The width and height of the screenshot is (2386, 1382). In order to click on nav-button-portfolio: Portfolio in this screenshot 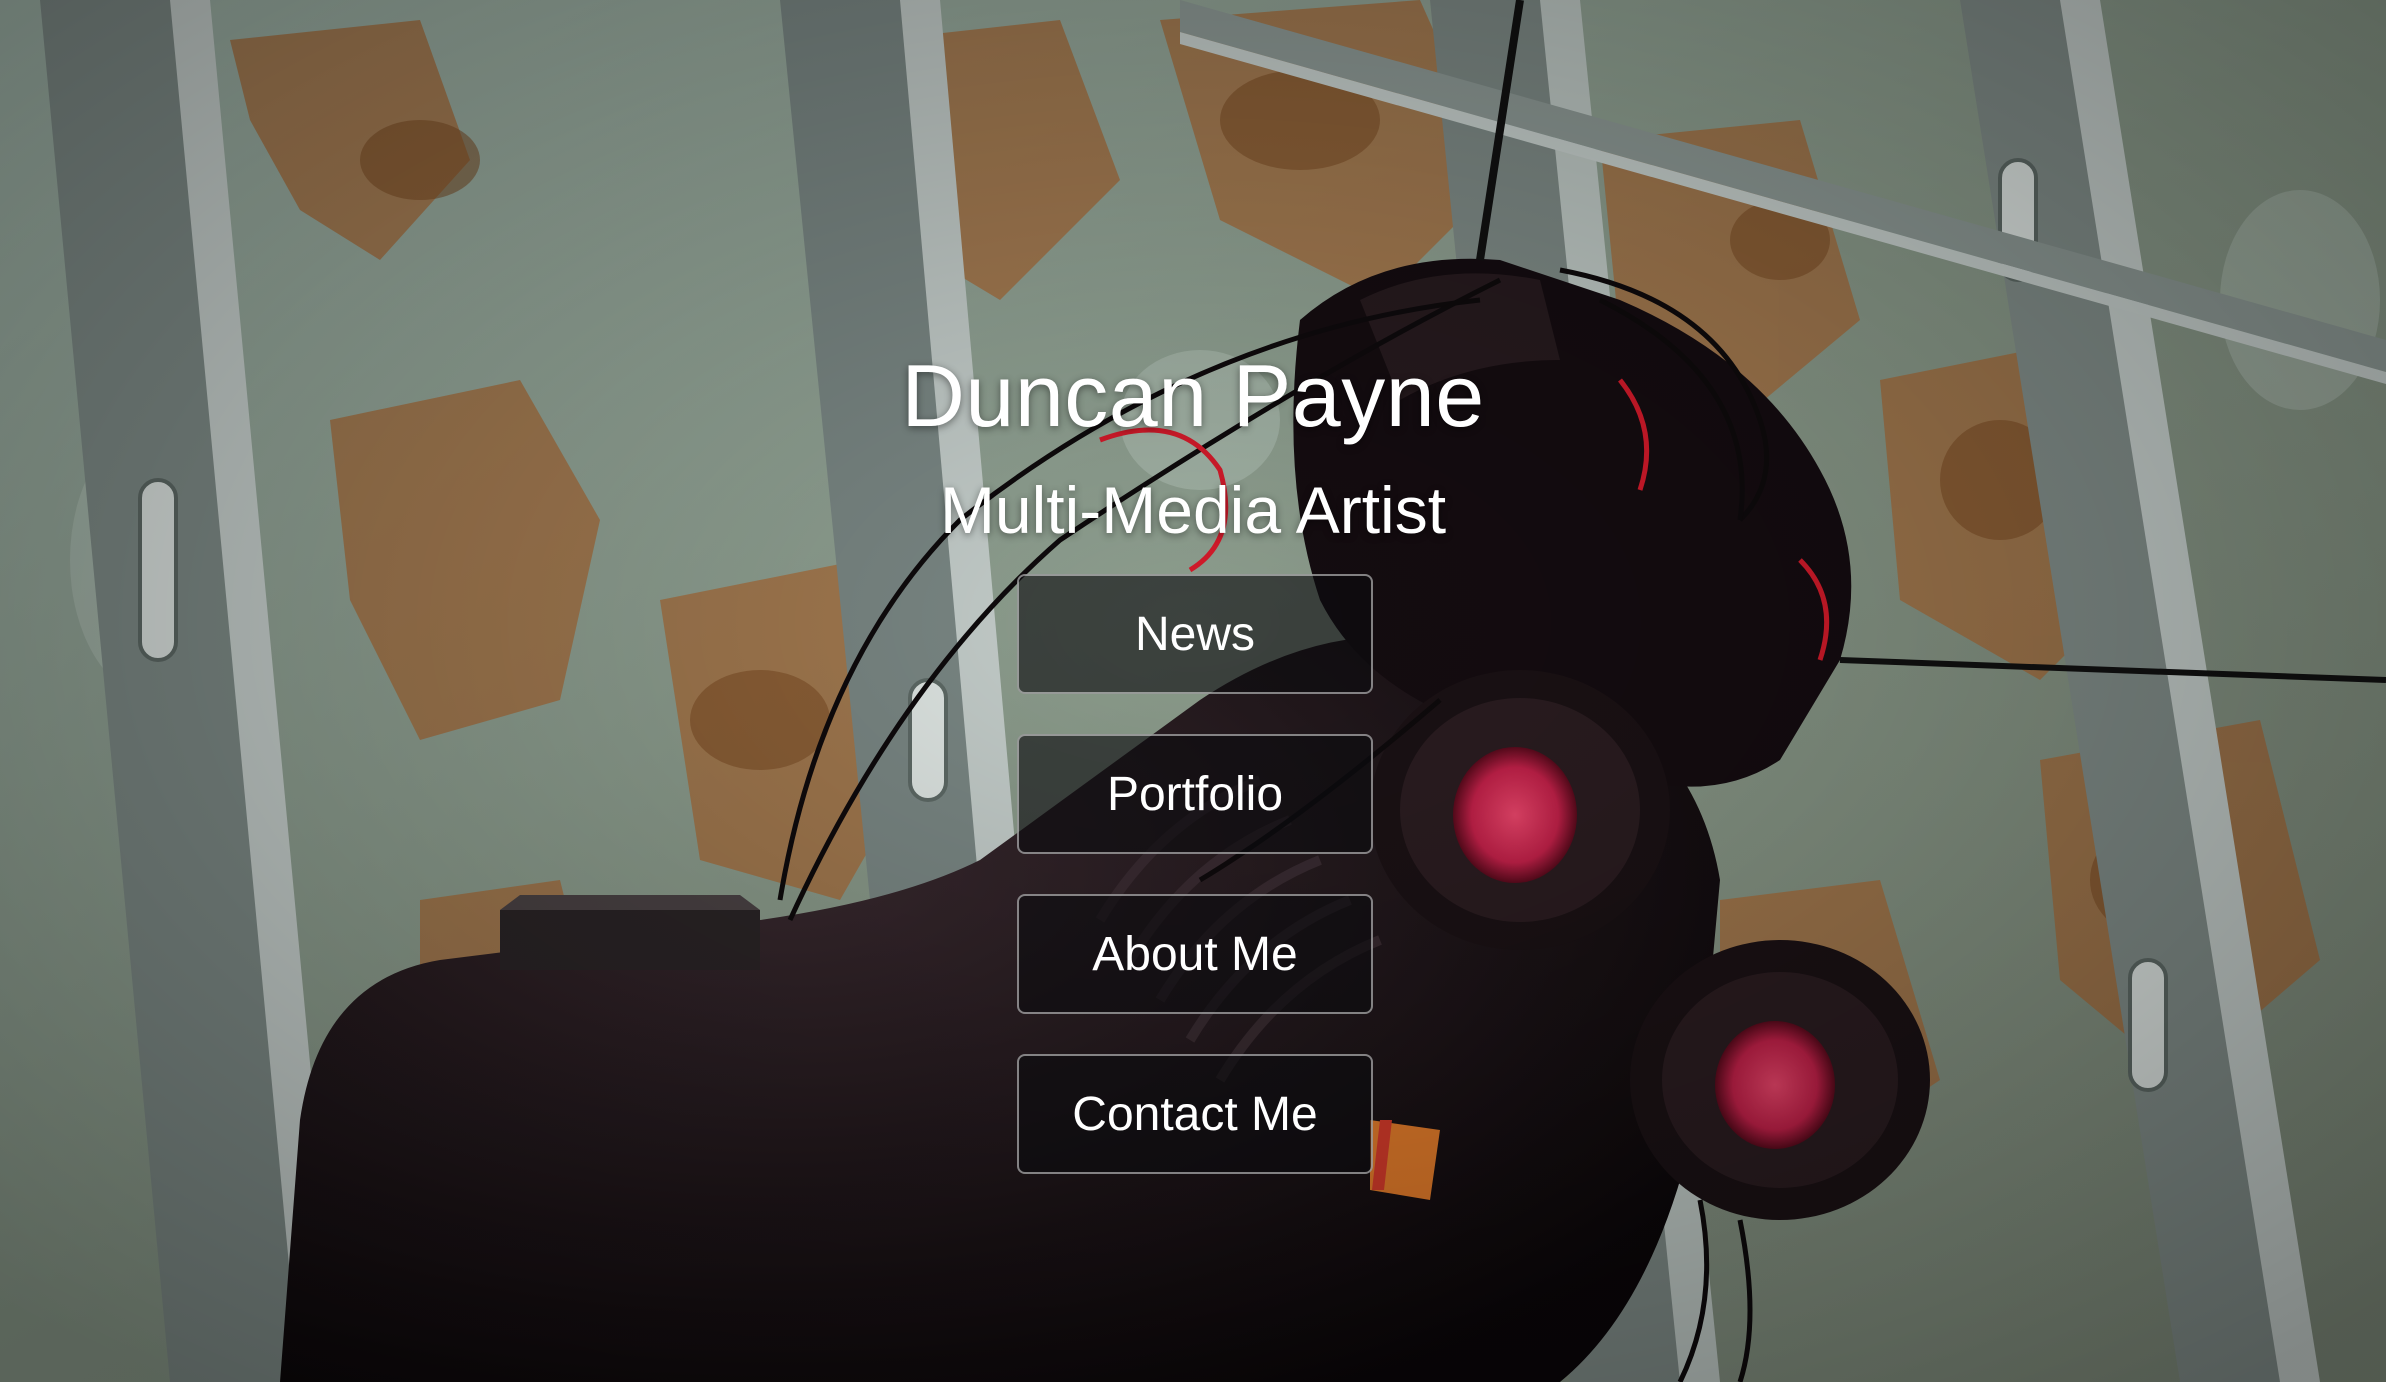, I will do `click(1195, 794)`.